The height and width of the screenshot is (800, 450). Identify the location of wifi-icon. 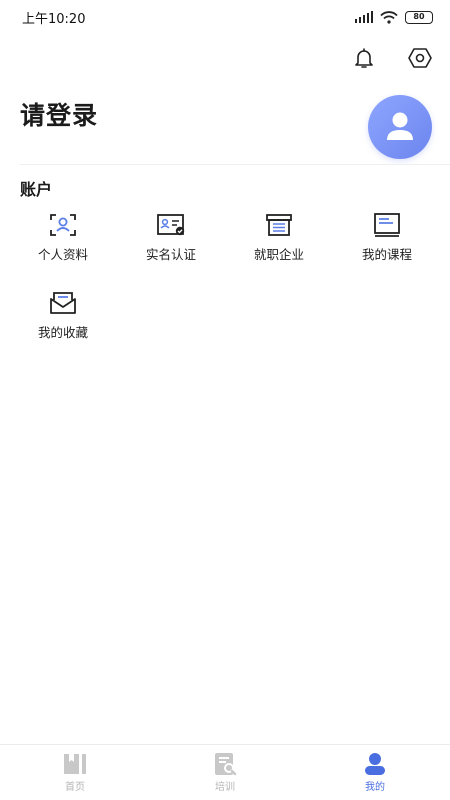
(389, 17).